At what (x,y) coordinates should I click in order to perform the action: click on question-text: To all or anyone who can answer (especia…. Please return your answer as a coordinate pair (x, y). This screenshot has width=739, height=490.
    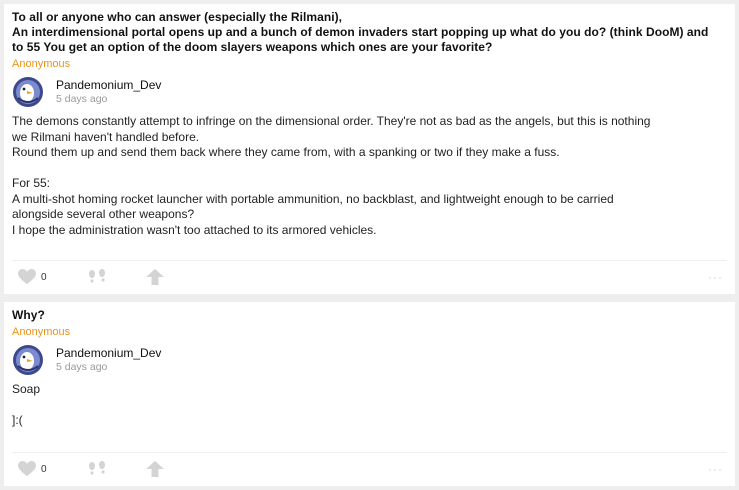
    Looking at the image, I should click on (369, 32).